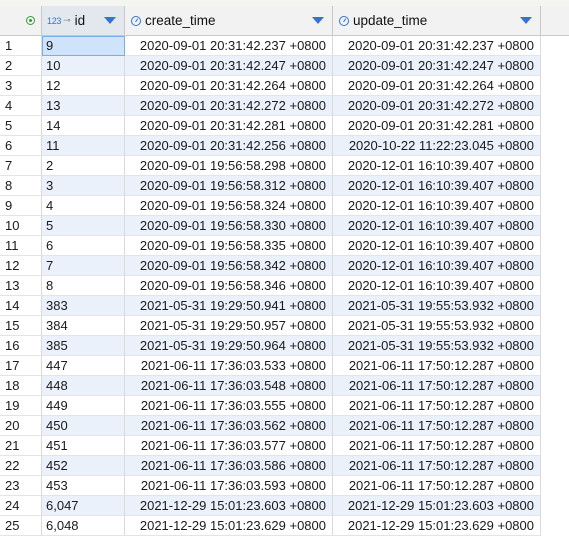 The image size is (569, 536). I want to click on row-number-cell: 13, so click(21, 286).